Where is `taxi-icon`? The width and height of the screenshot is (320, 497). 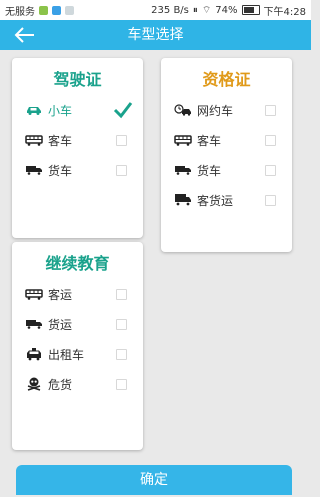
taxi-icon is located at coordinates (34, 354).